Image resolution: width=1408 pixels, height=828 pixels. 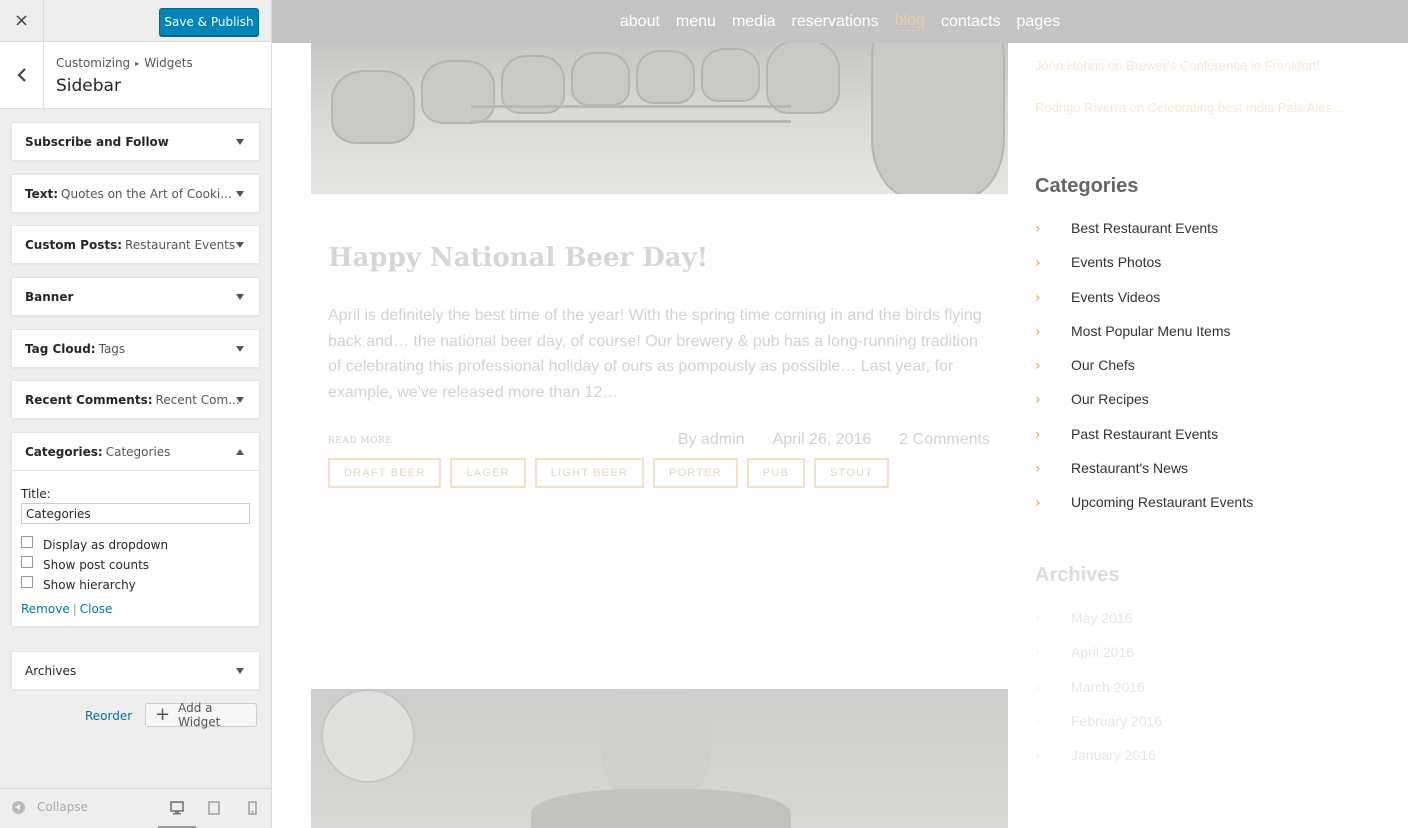 I want to click on close-icon: ×, so click(x=21, y=20).